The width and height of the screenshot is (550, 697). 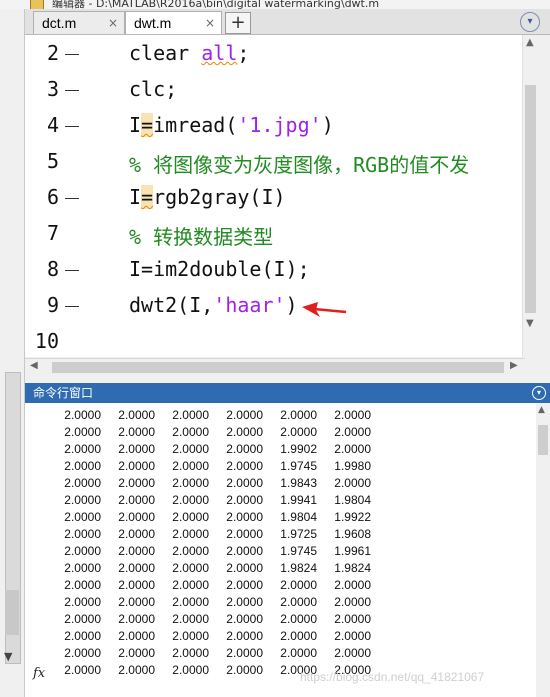 What do you see at coordinates (219, 269) in the screenshot?
I see `code-line: I=im2double(I);` at bounding box center [219, 269].